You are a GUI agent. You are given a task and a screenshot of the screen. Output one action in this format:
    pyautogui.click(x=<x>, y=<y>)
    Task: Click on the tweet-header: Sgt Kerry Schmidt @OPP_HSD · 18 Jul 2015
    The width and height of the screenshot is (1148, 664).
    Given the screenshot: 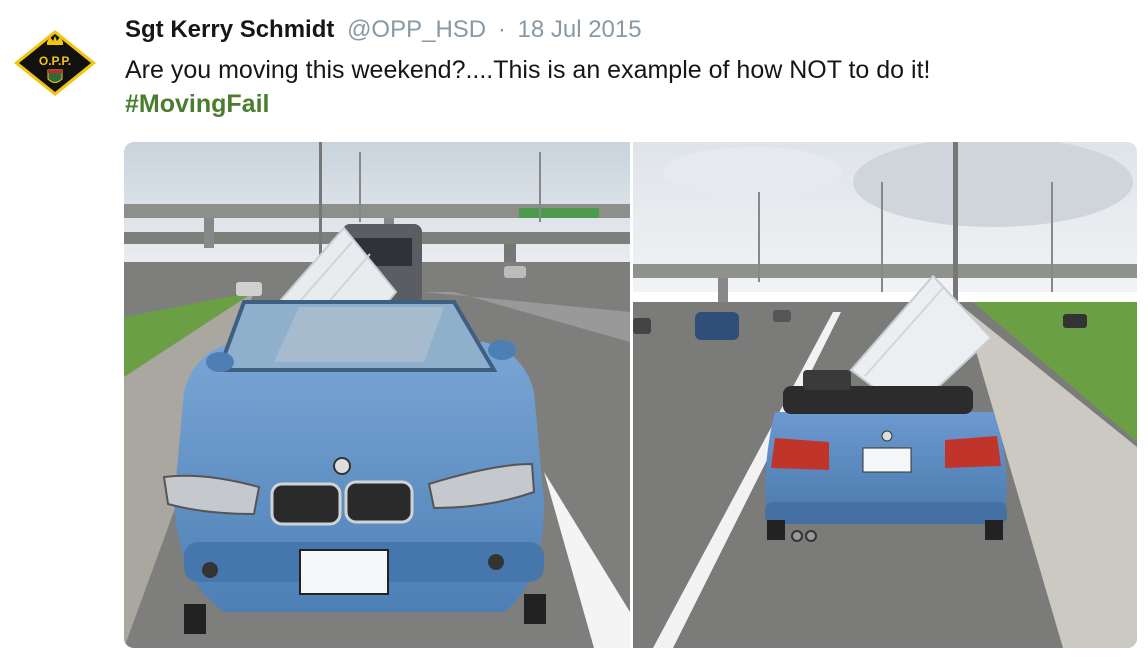 What is the action you would take?
    pyautogui.click(x=383, y=30)
    